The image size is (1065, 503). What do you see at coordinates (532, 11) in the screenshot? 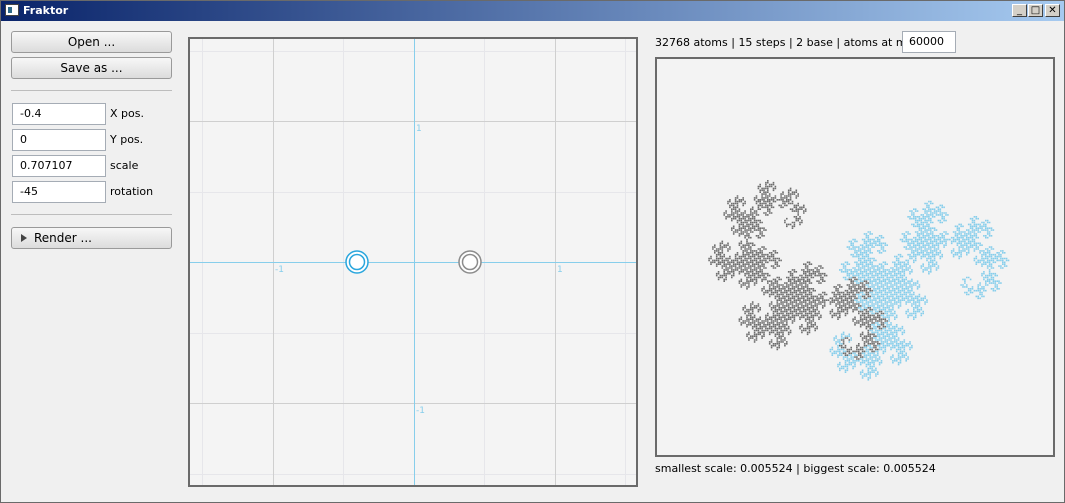
I see `title-bar: Fraktor _ □ ✕` at bounding box center [532, 11].